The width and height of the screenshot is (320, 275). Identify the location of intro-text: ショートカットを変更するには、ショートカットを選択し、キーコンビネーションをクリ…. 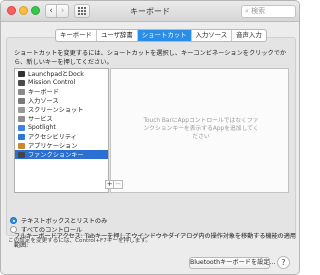
(150, 58).